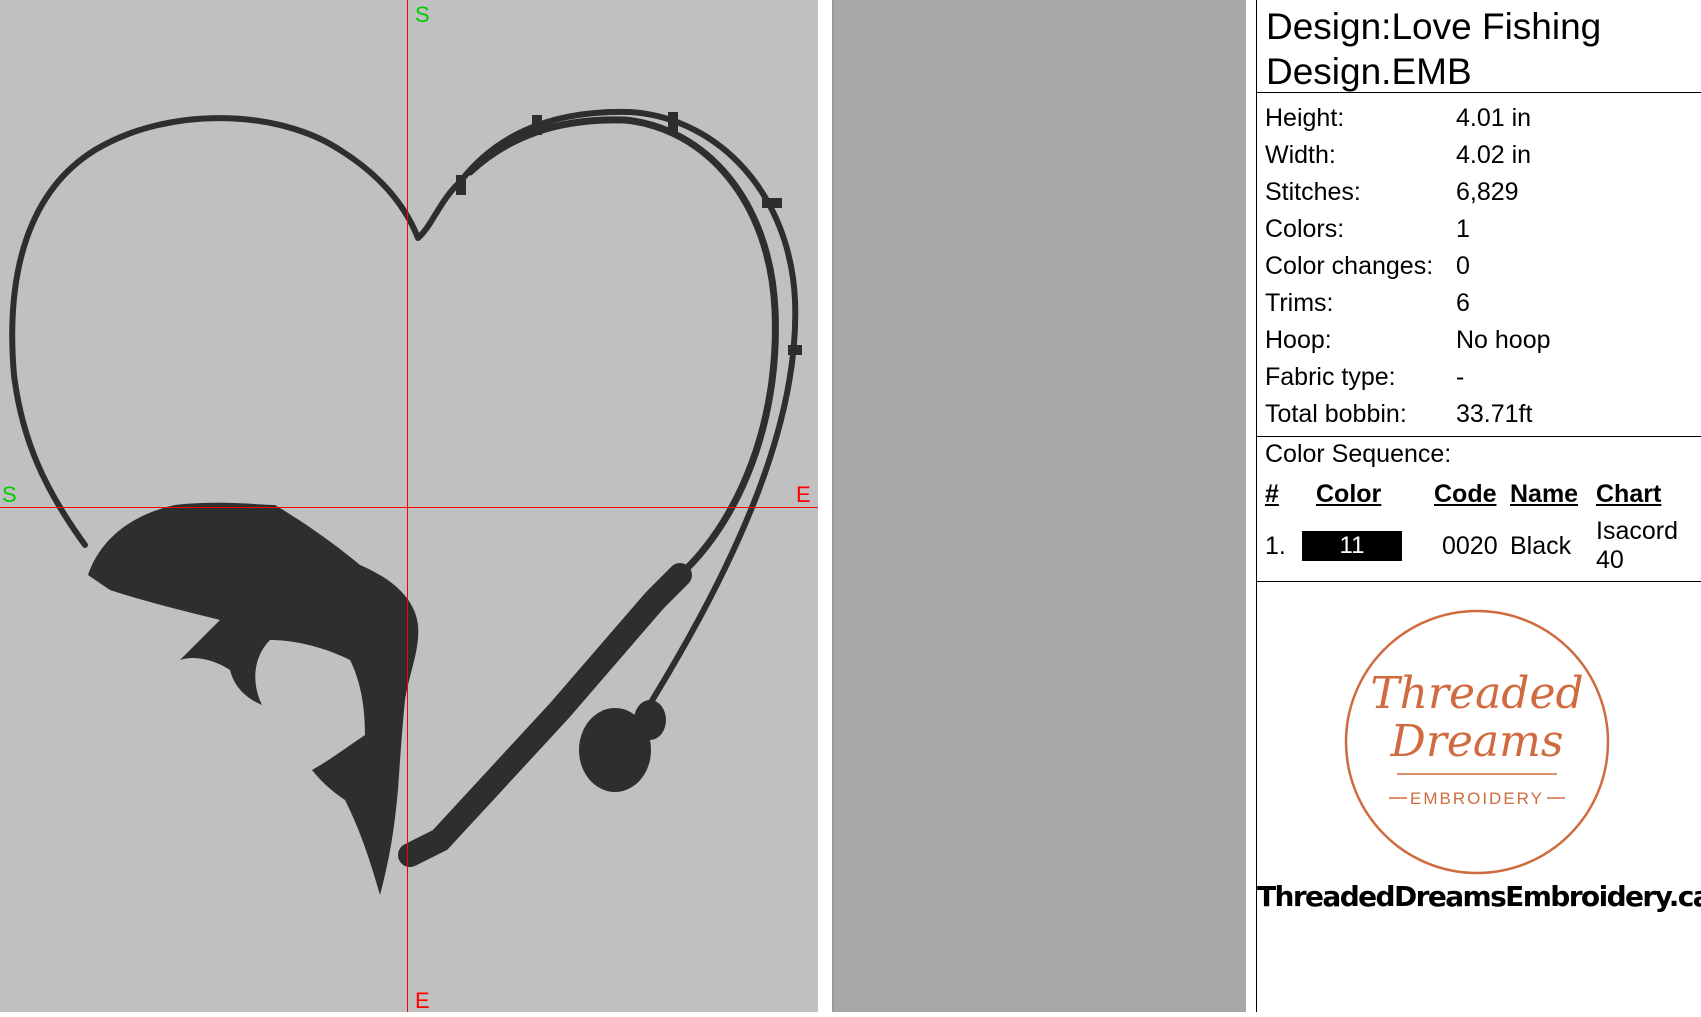 This screenshot has height=1017, width=1701. I want to click on logo-line2: Dreams, so click(1477, 741).